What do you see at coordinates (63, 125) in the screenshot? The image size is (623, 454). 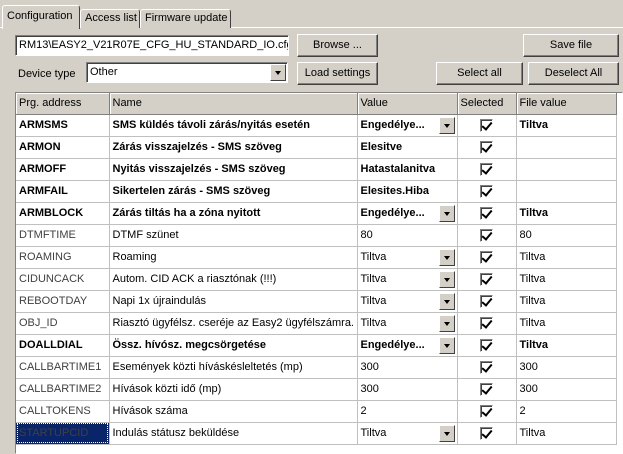 I see `prg-address-cell: ARMSMS` at bounding box center [63, 125].